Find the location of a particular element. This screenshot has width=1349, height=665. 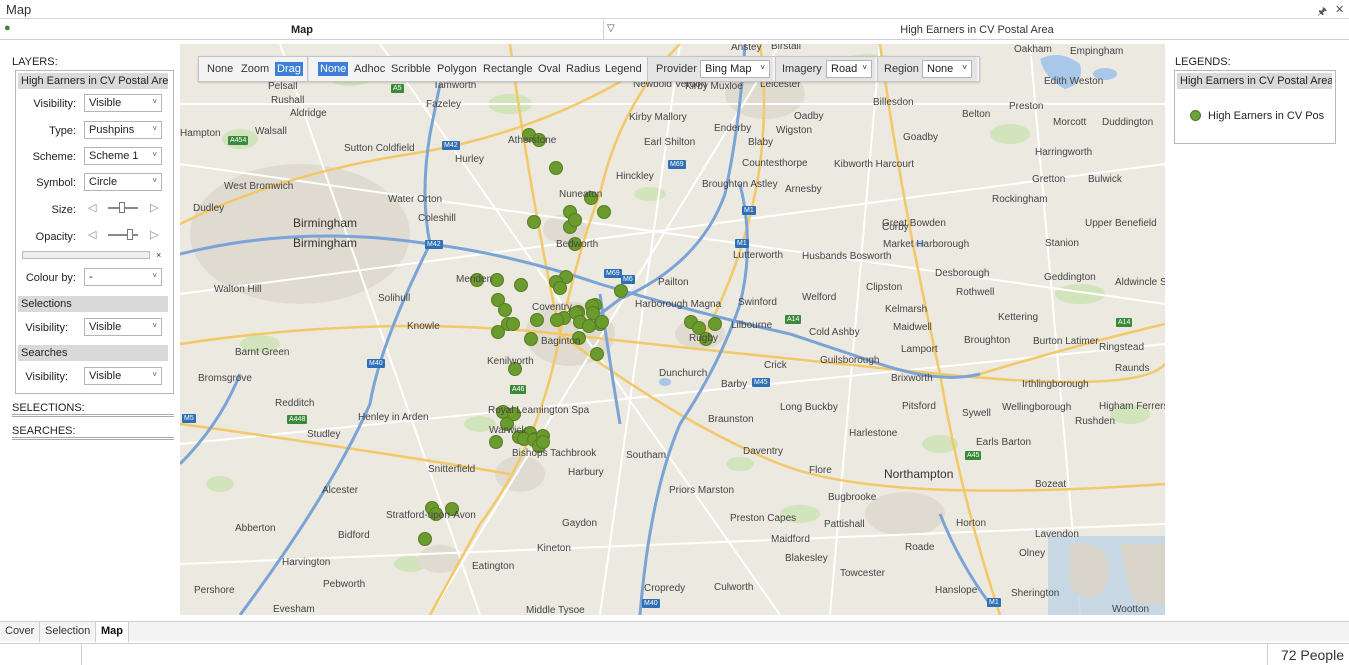

opacity-slider-track is located at coordinates (123, 234).